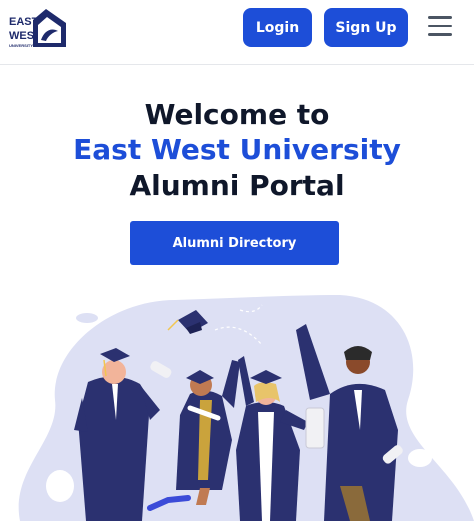 The width and height of the screenshot is (474, 521). I want to click on university-logo: EAST WEST UNIVERSITY, so click(40, 29).